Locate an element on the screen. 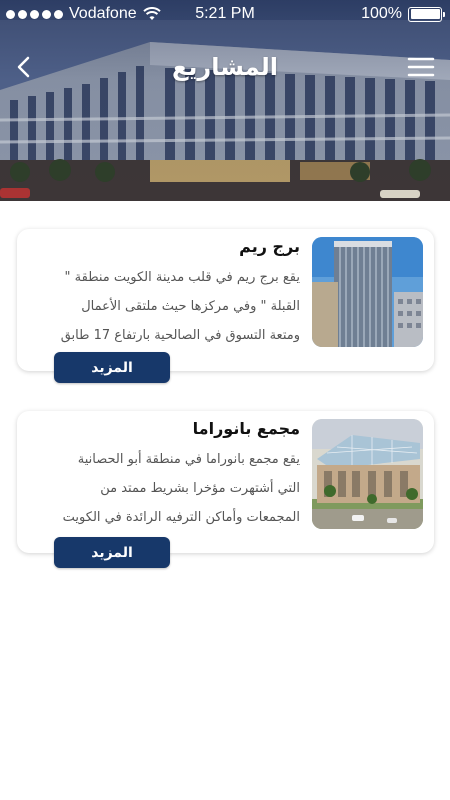 Image resolution: width=450 pixels, height=800 pixels. tower-image is located at coordinates (367, 292).